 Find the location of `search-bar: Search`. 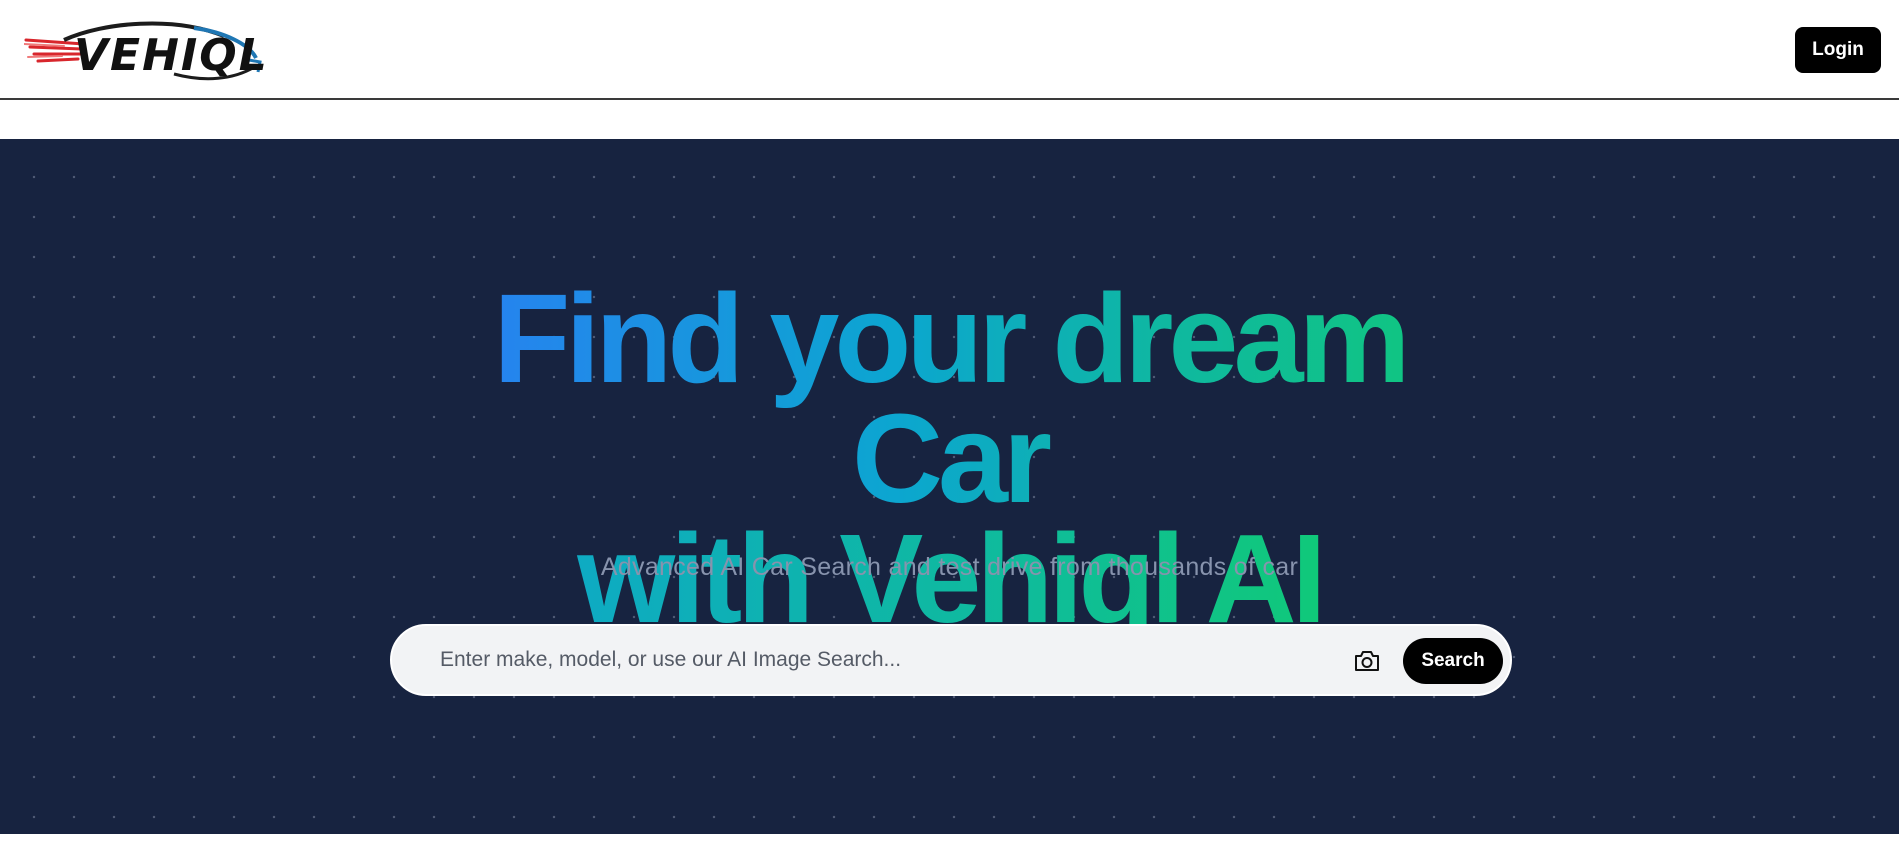

search-bar: Search is located at coordinates (951, 660).